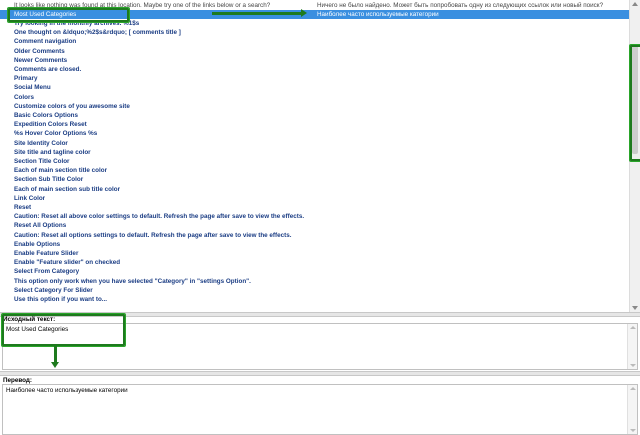  I want to click on list-row: Older Comments, so click(314, 51).